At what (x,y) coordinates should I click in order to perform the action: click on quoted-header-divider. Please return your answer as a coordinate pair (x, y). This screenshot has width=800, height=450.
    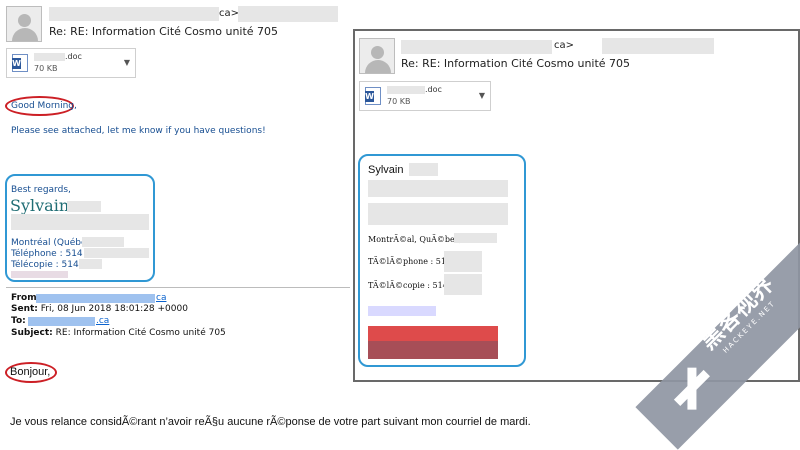
    Looking at the image, I should click on (178, 287).